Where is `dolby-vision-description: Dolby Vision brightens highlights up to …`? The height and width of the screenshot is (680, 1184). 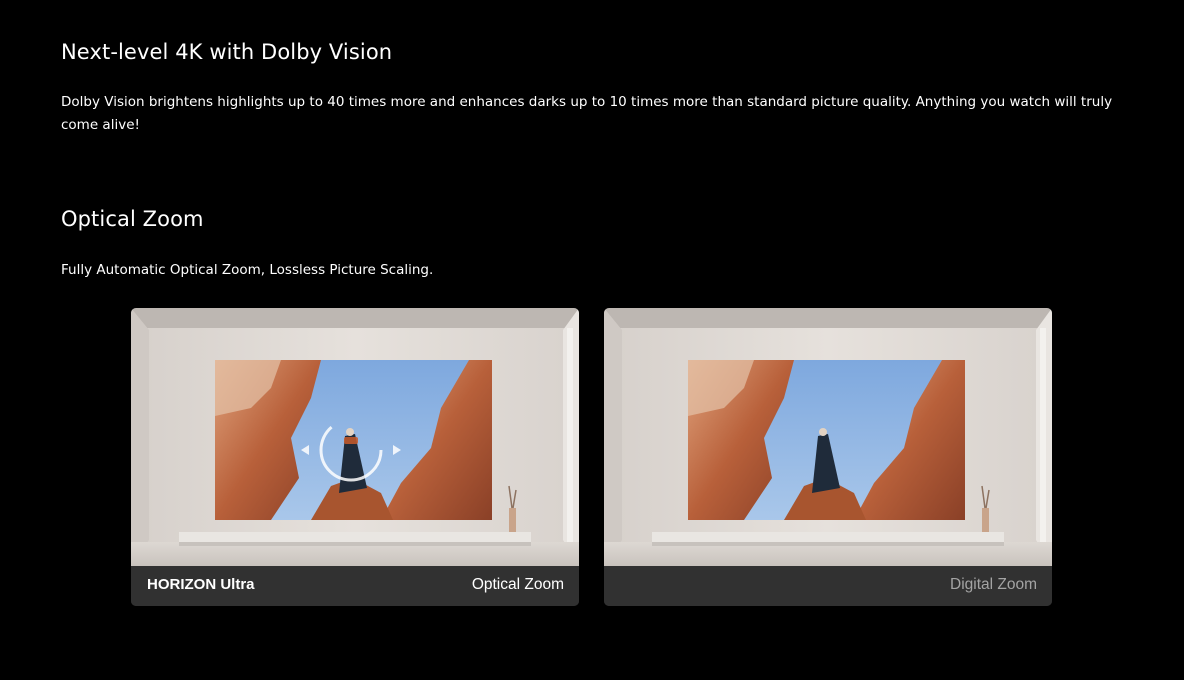 dolby-vision-description: Dolby Vision brightens highlights up to … is located at coordinates (587, 113).